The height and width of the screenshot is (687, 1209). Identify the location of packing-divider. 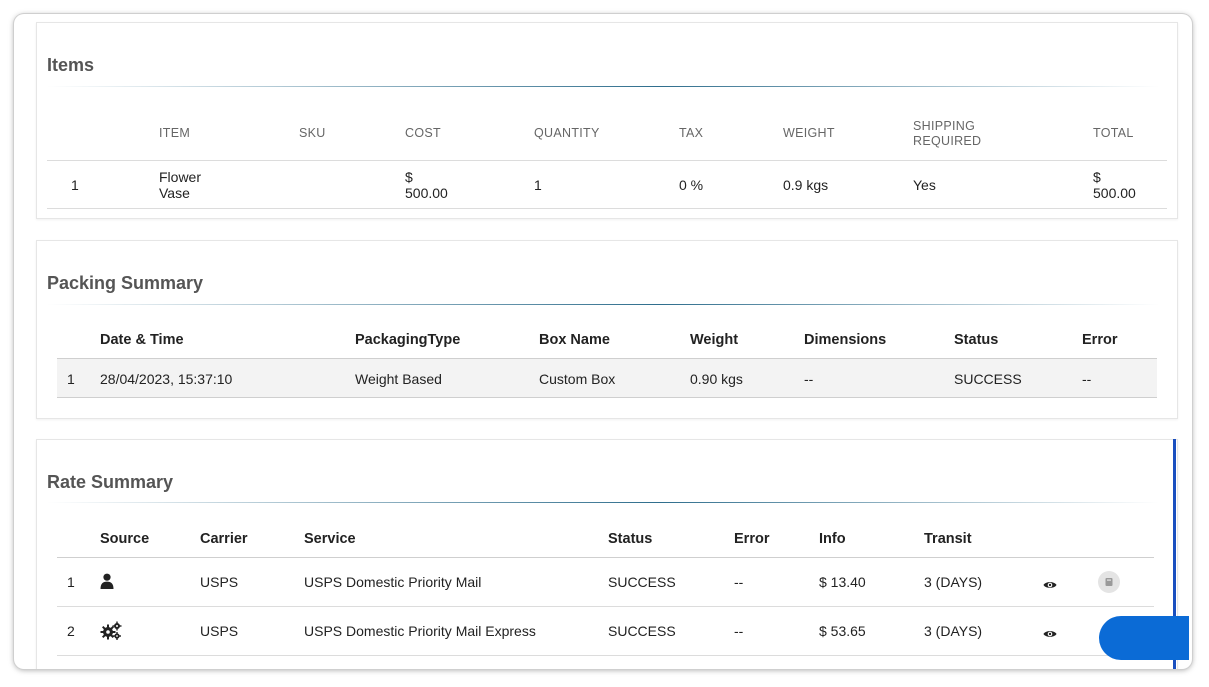
(603, 304).